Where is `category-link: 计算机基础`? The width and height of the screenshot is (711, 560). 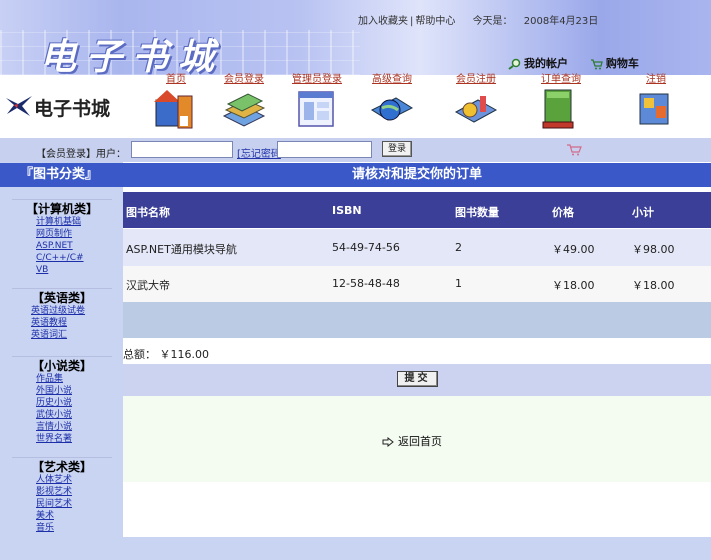 category-link: 计算机基础 is located at coordinates (79, 222).